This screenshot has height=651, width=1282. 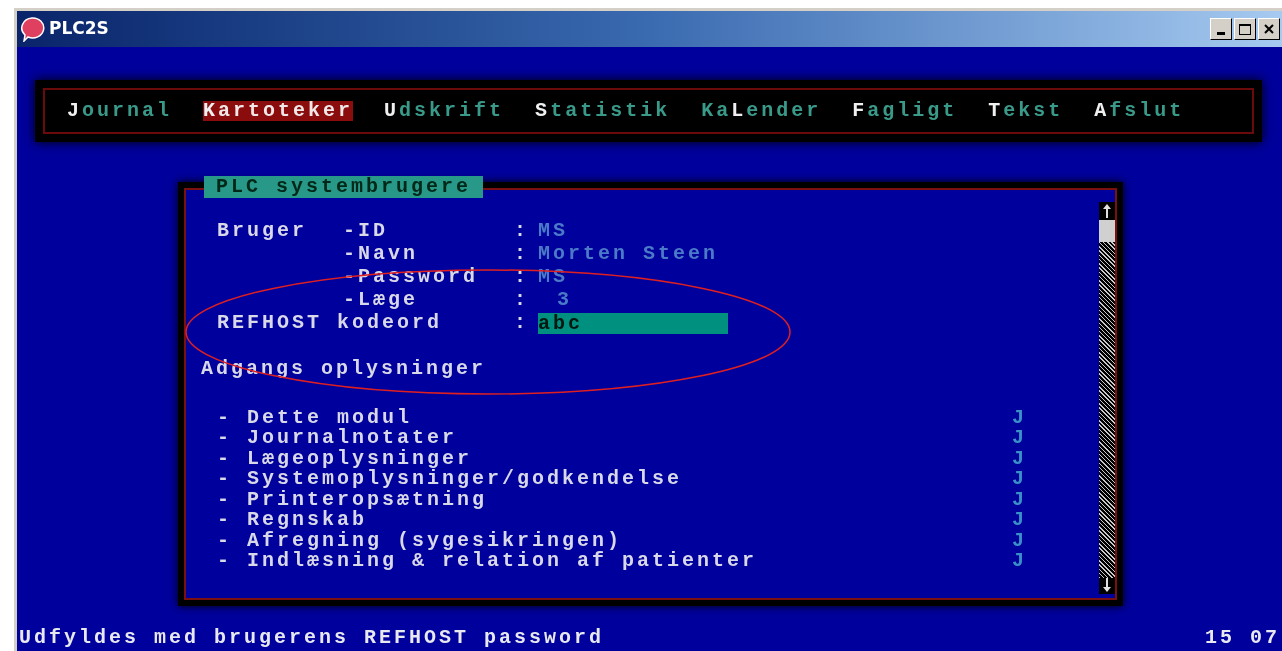 I want to click on field-value: Morten Steen, so click(x=628, y=254).